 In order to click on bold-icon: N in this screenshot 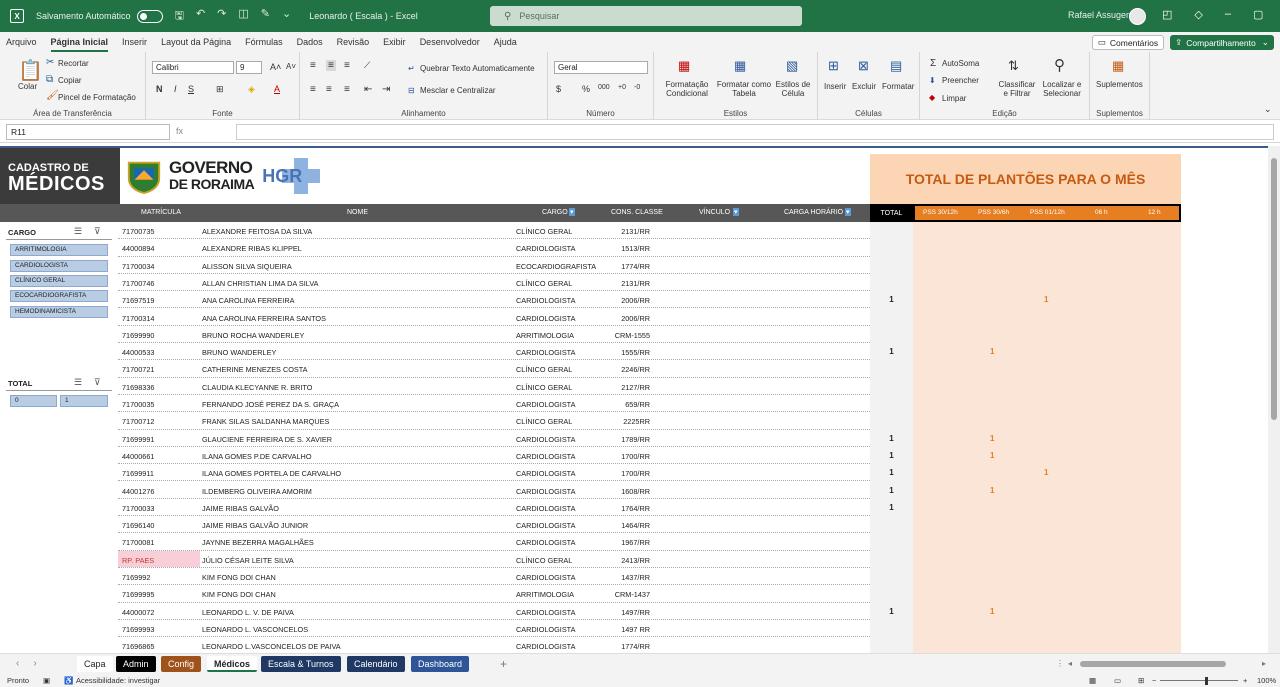, I will do `click(159, 89)`.